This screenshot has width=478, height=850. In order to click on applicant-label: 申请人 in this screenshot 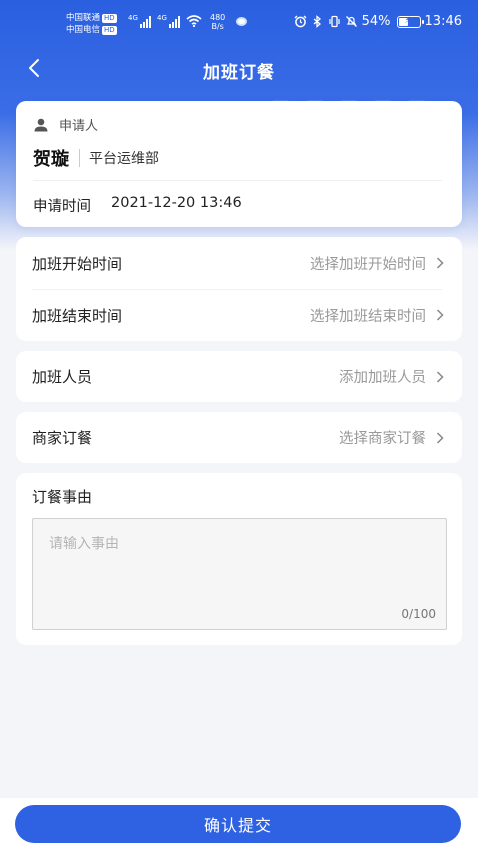, I will do `click(79, 126)`.